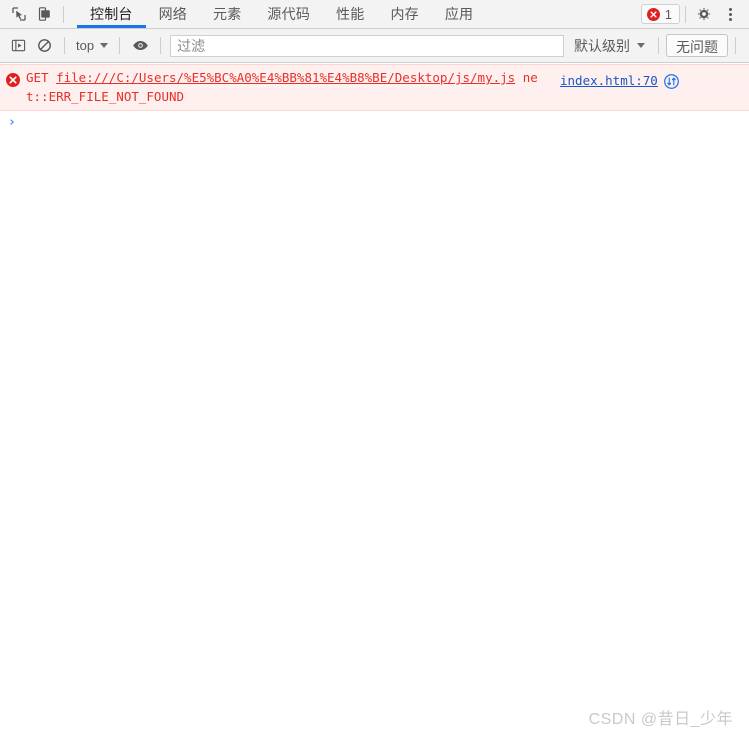  I want to click on console-toolbar: top 默认级别 无问题, so click(374, 46).